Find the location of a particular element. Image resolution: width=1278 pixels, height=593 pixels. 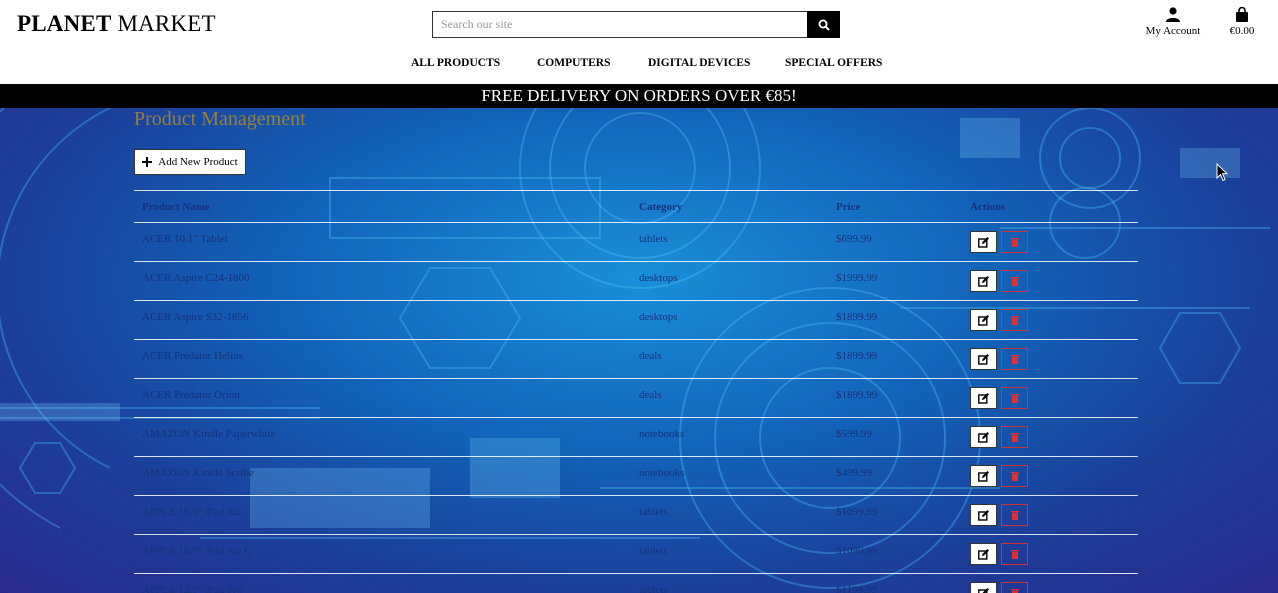

product-name: AMAZON Kindle Paperwhite is located at coordinates (209, 434).